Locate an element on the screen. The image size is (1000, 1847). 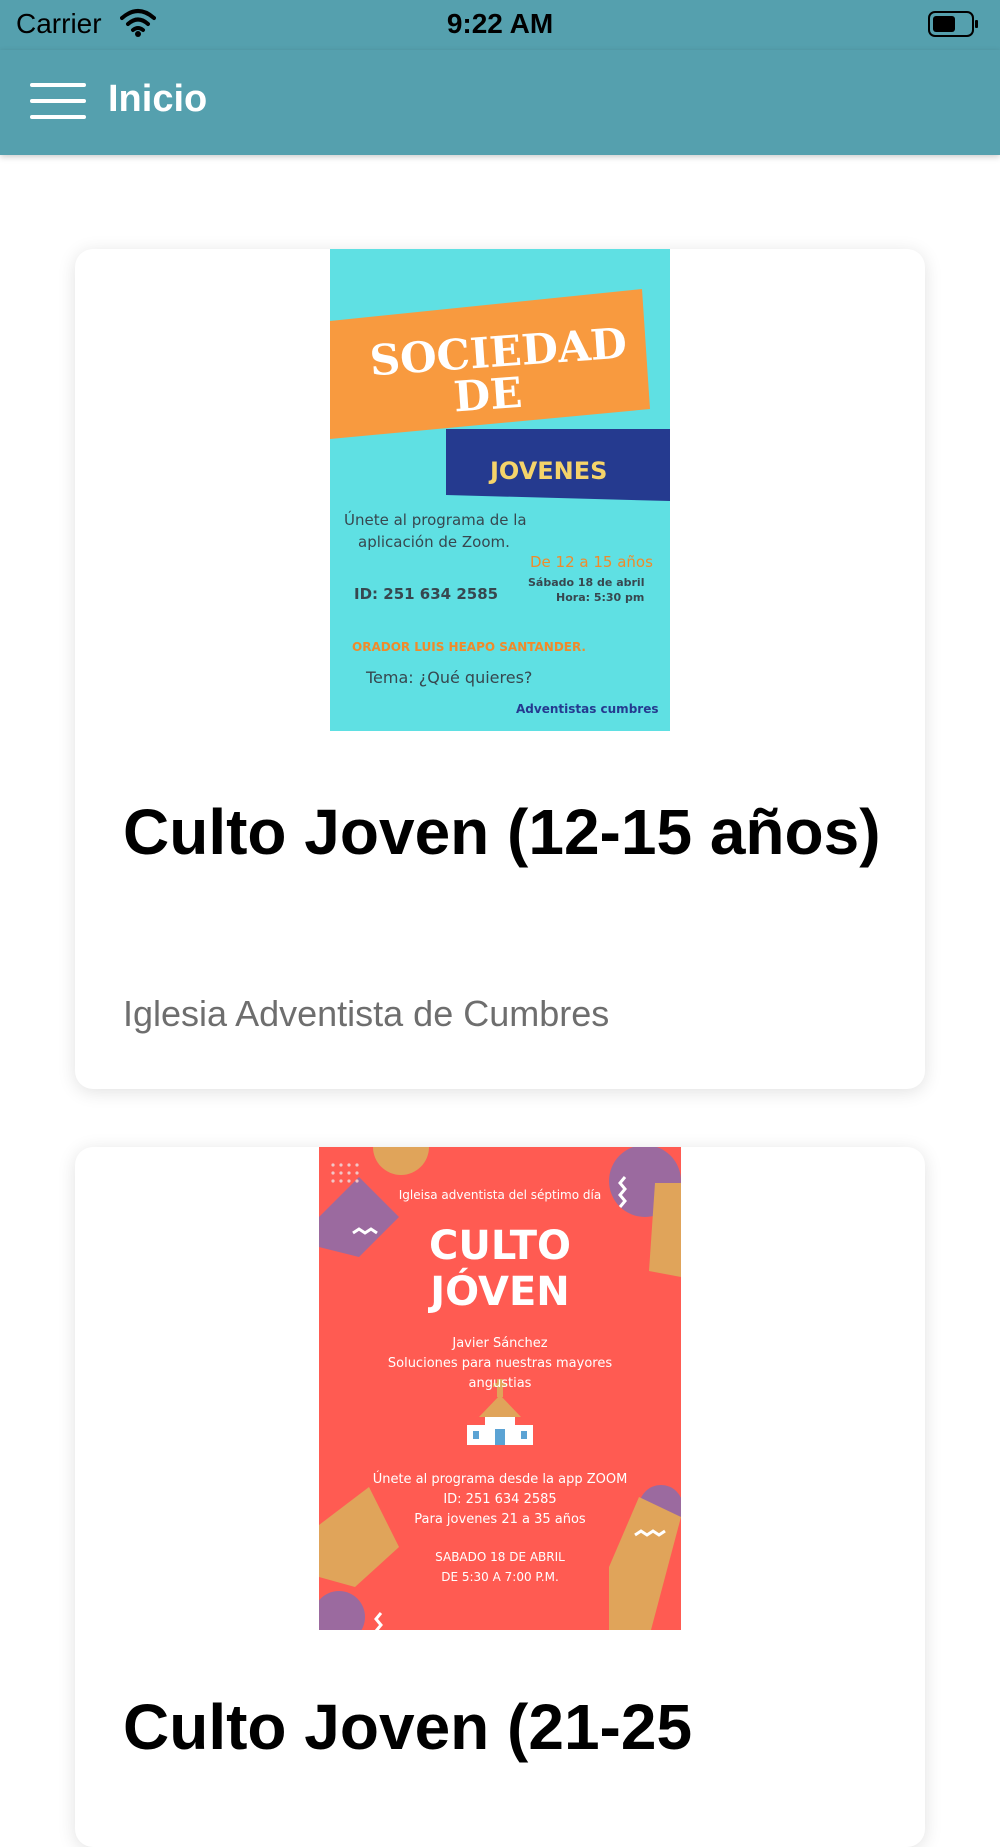
page-title: Inicio is located at coordinates (158, 99).